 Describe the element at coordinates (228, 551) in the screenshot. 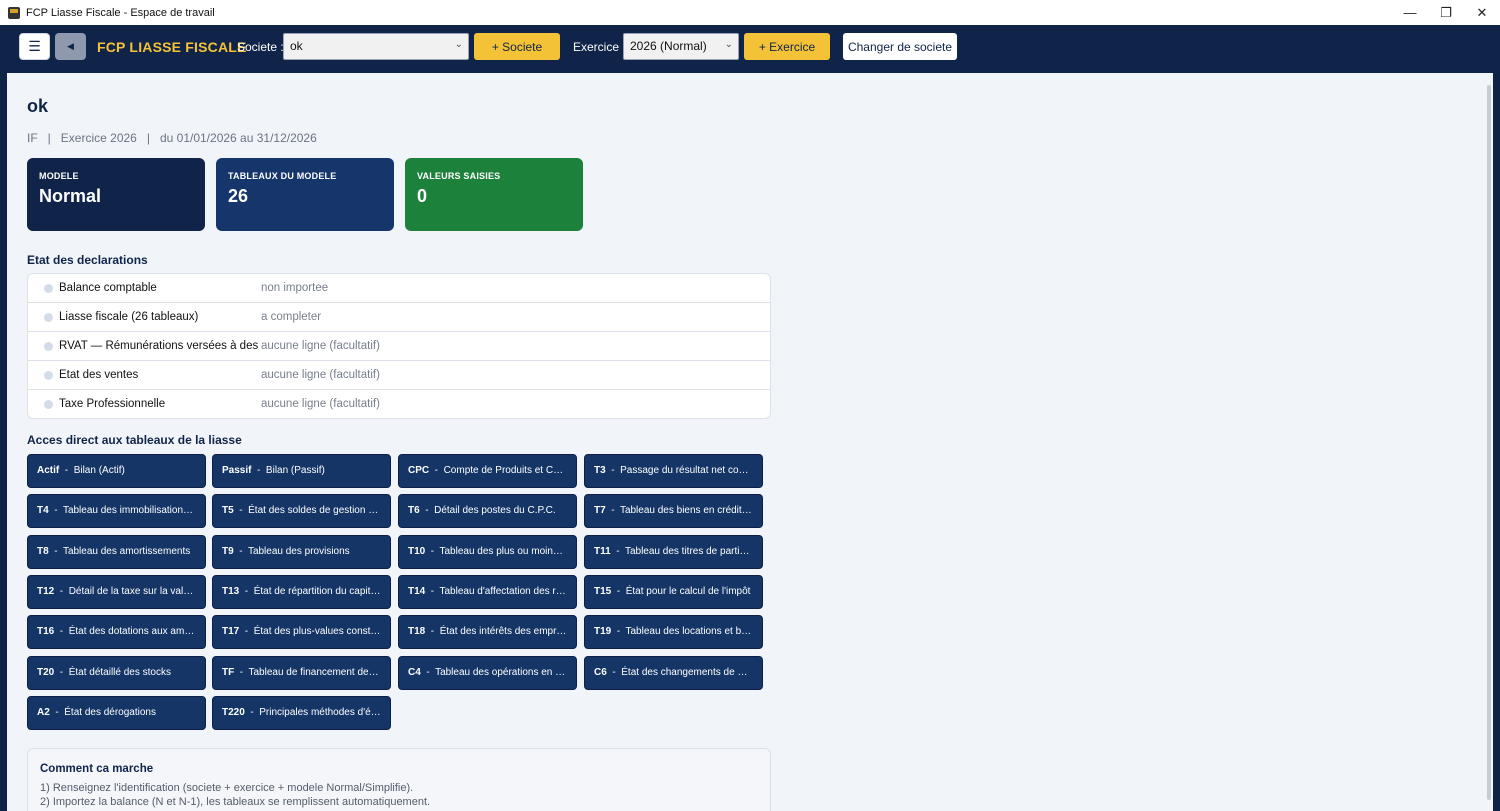

I see `table-code: T9` at that location.